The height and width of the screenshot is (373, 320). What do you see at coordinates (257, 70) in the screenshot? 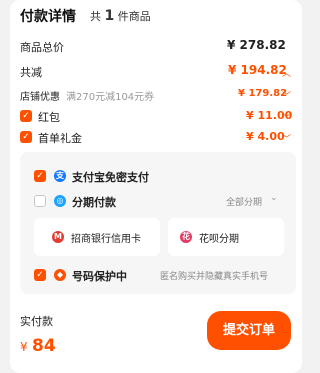
I see `discount-total-value: ¥ 194.82` at bounding box center [257, 70].